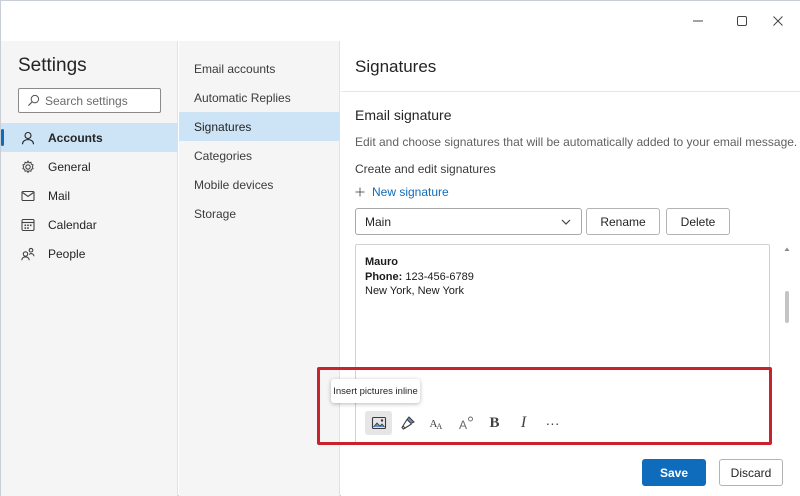 This screenshot has height=496, width=800. Describe the element at coordinates (415, 291) in the screenshot. I see `signature-location: New York, New York` at that location.